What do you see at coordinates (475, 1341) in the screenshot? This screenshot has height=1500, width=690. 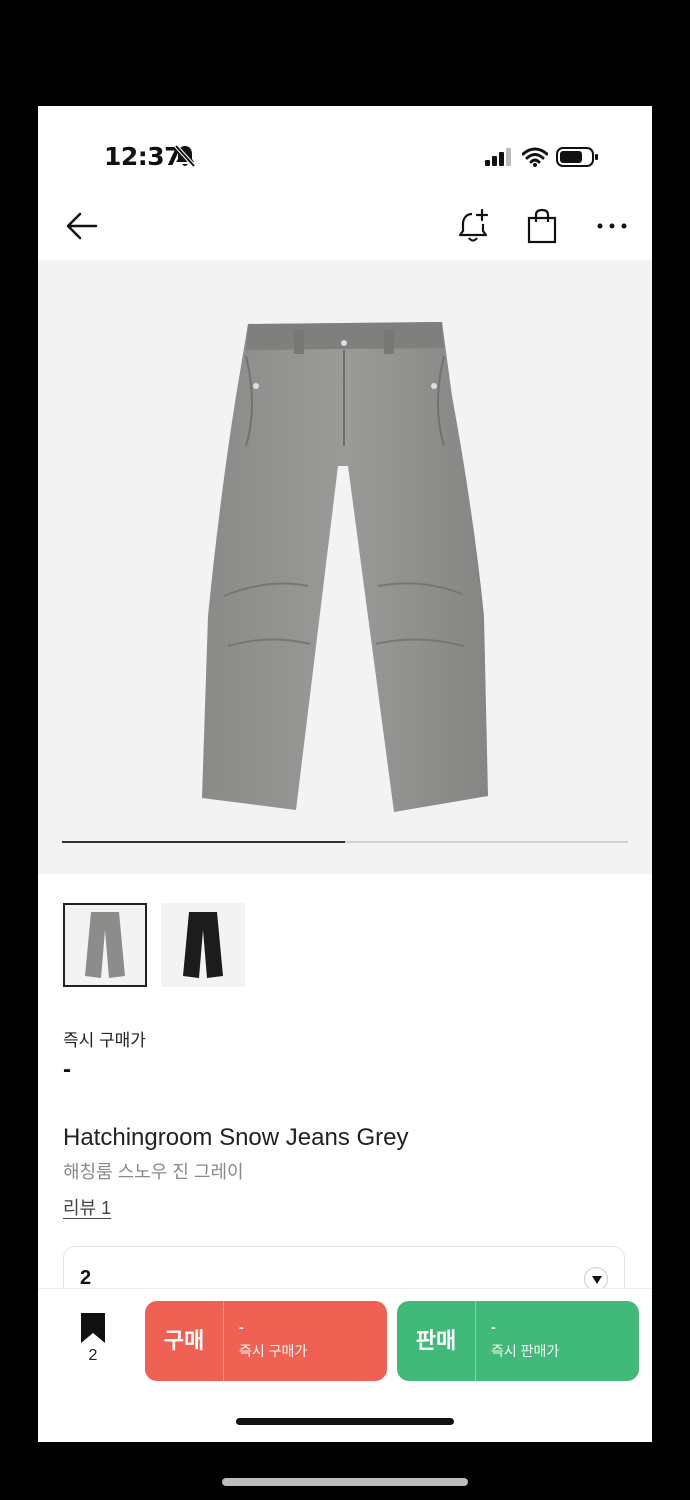 I see `sell-divider` at bounding box center [475, 1341].